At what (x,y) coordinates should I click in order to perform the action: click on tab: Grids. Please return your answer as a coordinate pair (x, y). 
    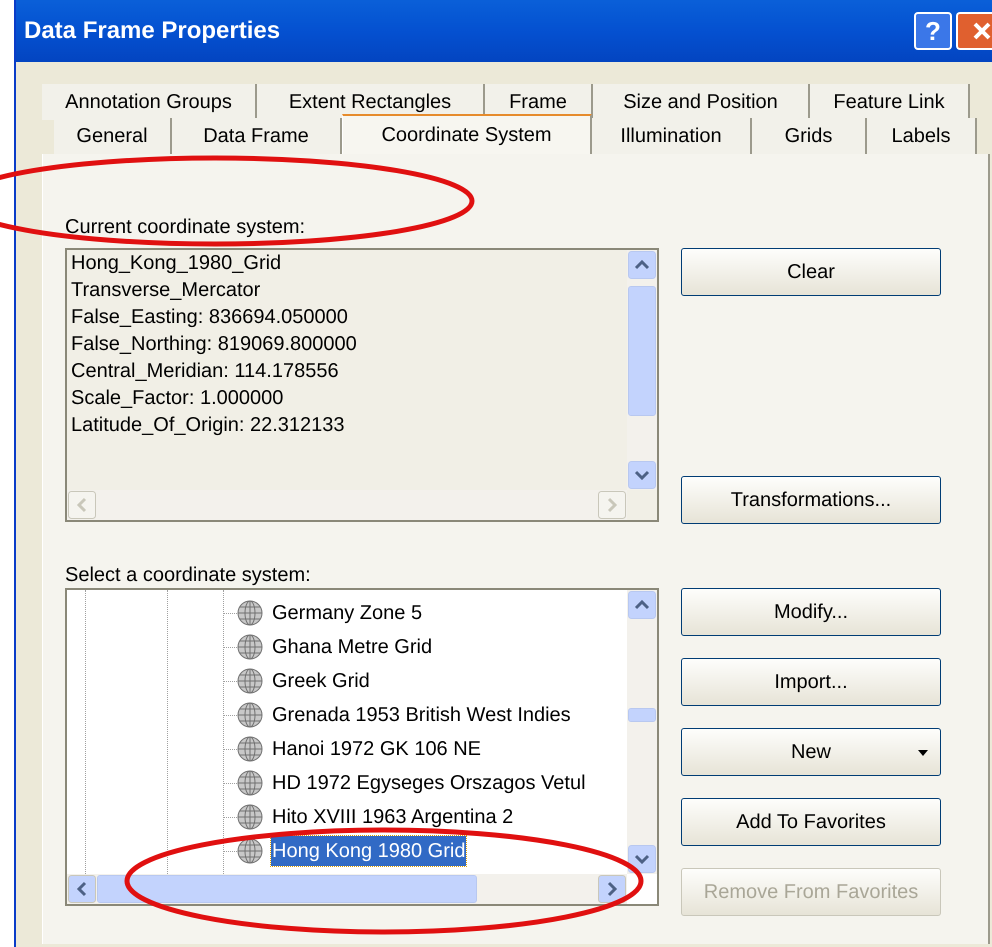
    Looking at the image, I should click on (809, 136).